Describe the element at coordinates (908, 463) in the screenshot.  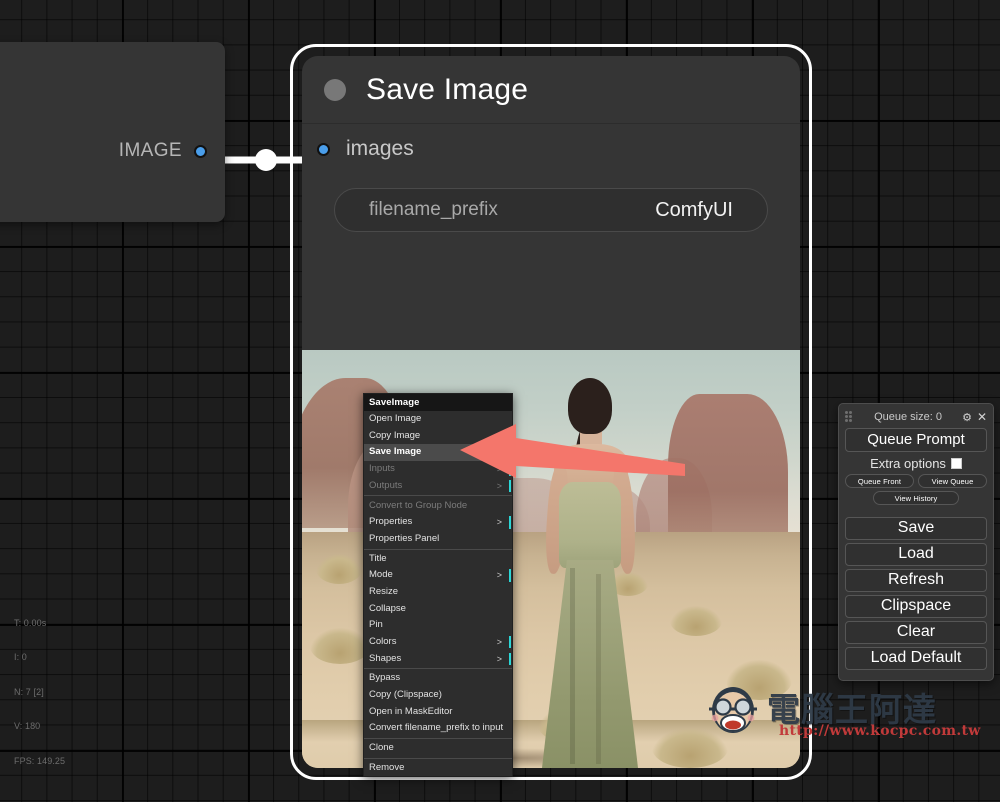
I see `extra-options-label: Extra options` at that location.